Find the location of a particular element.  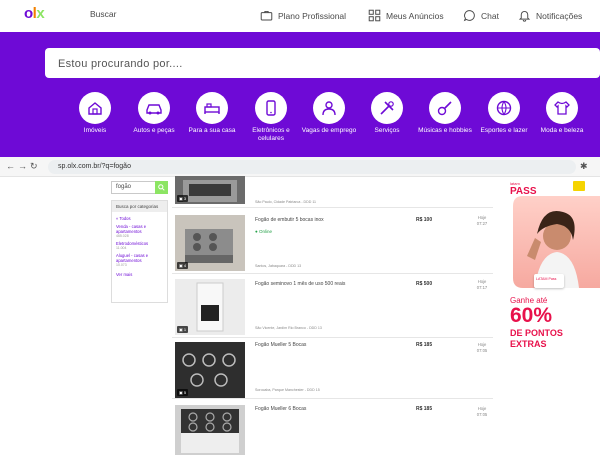

category-car: Autos e peças is located at coordinates (154, 113).